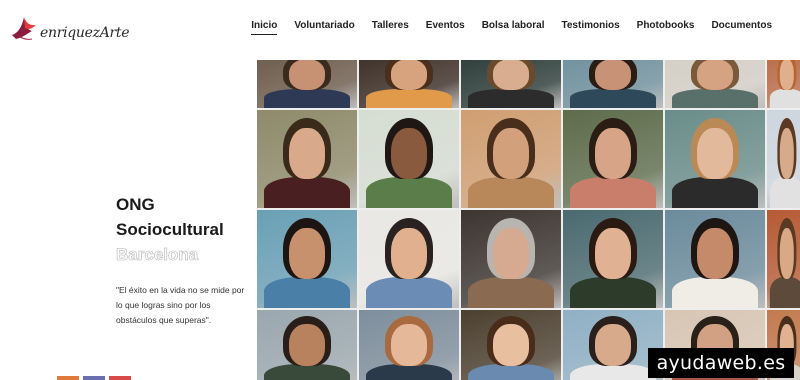 This screenshot has height=380, width=800. I want to click on hero-line-1: ONG, so click(135, 204).